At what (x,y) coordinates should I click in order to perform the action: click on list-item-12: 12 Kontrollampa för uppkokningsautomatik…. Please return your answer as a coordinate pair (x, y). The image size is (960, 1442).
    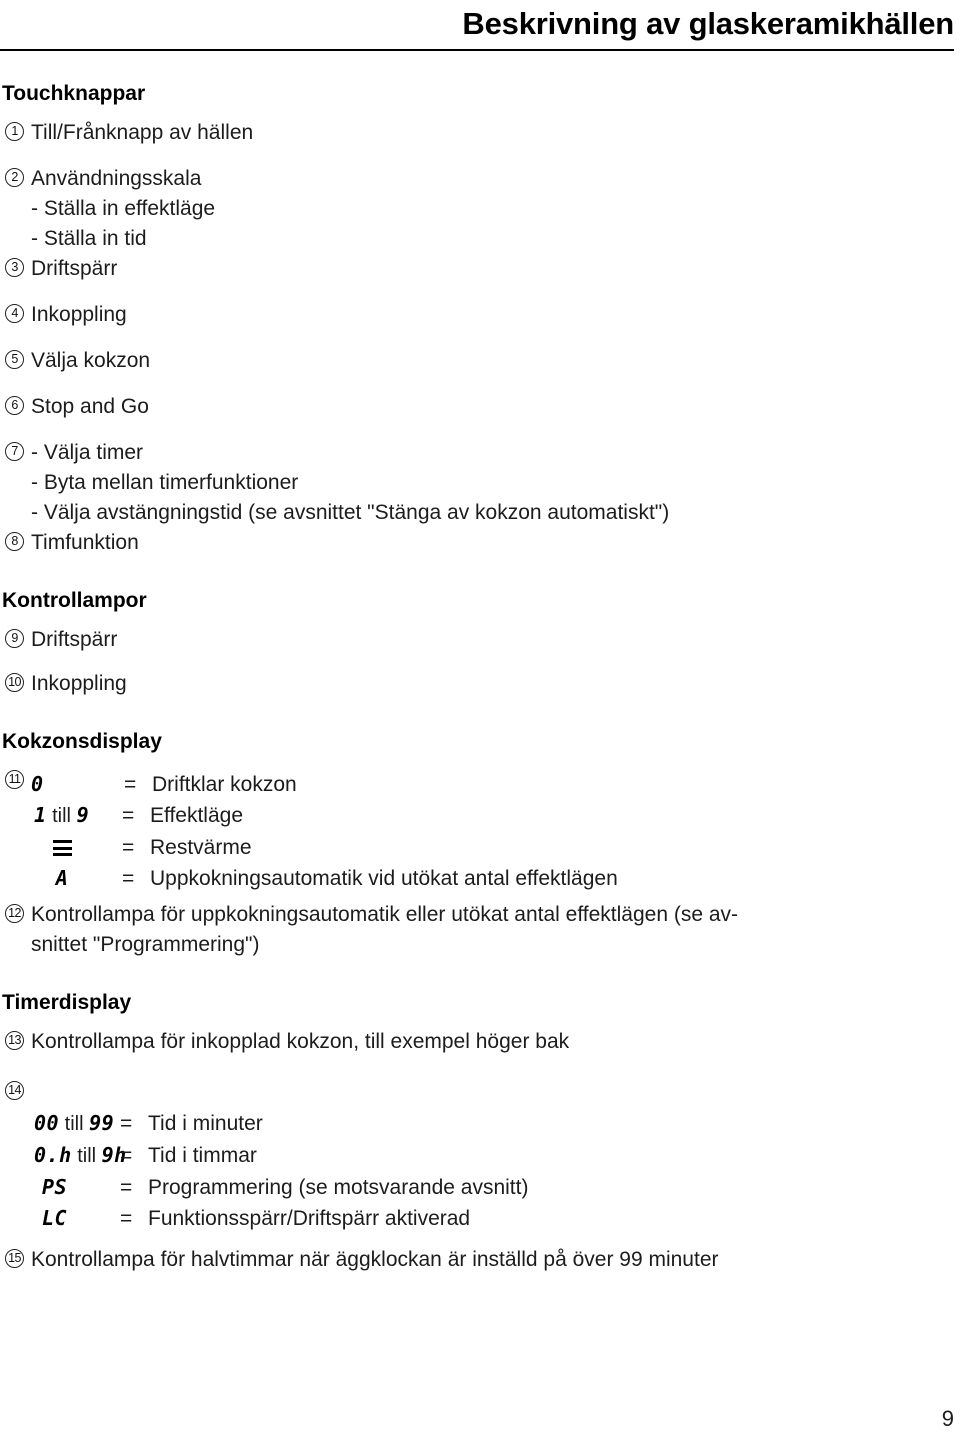
    Looking at the image, I should click on (479, 915).